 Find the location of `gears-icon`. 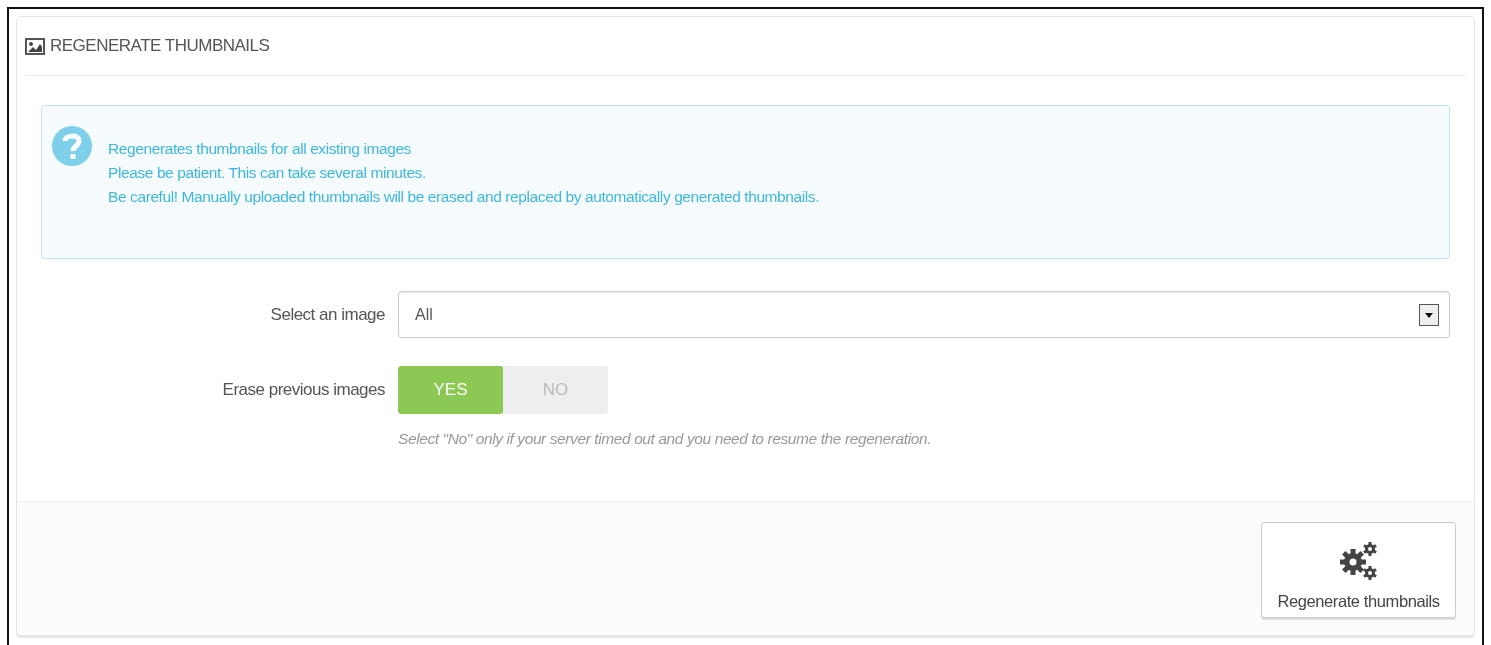

gears-icon is located at coordinates (1358, 561).